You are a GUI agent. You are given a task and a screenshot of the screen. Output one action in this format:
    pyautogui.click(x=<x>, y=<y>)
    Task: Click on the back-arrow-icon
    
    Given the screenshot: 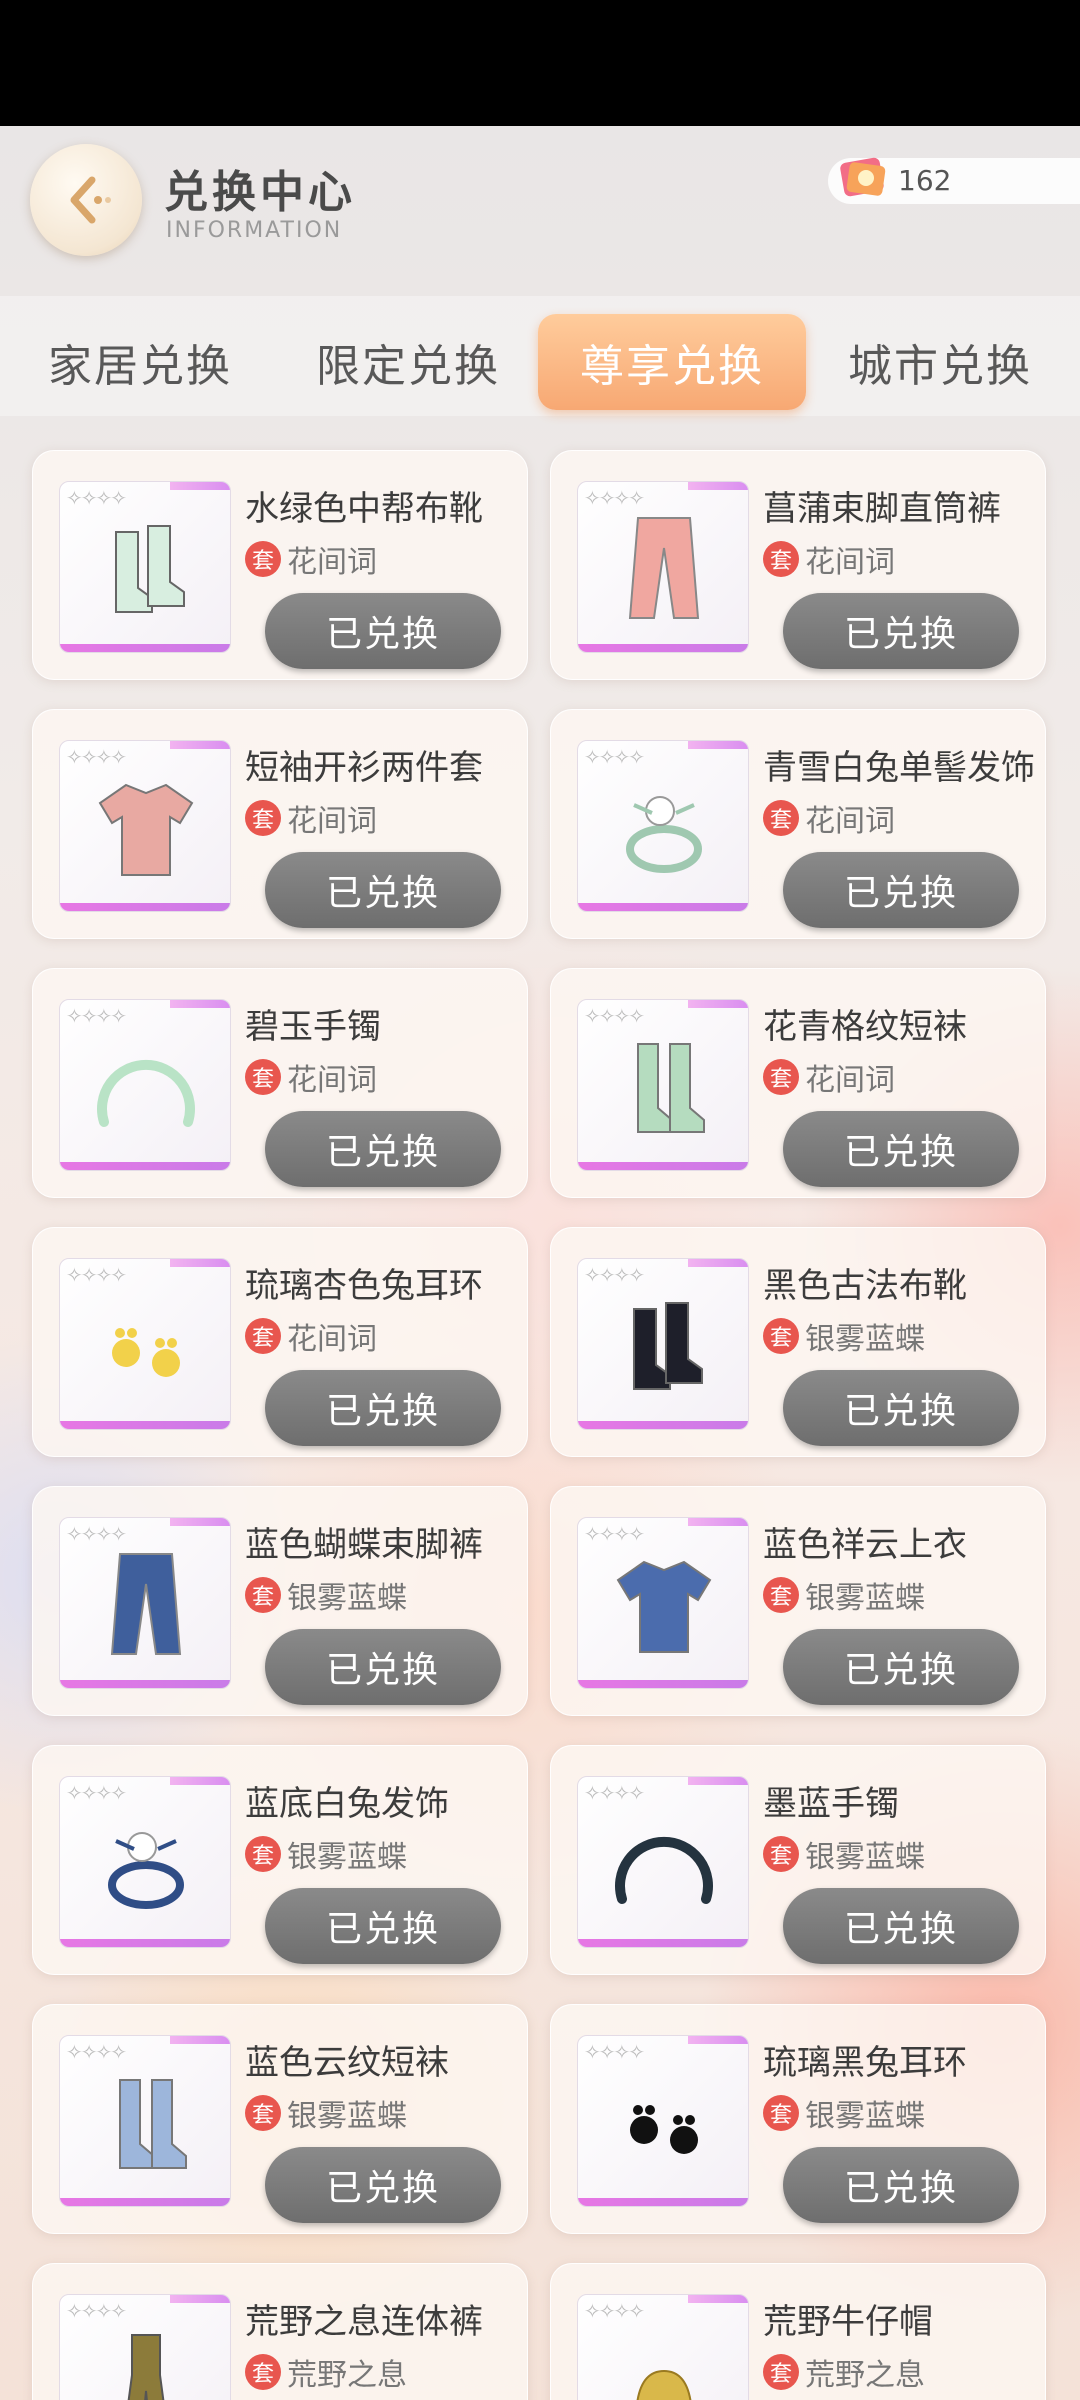 What is the action you would take?
    pyautogui.click(x=90, y=200)
    